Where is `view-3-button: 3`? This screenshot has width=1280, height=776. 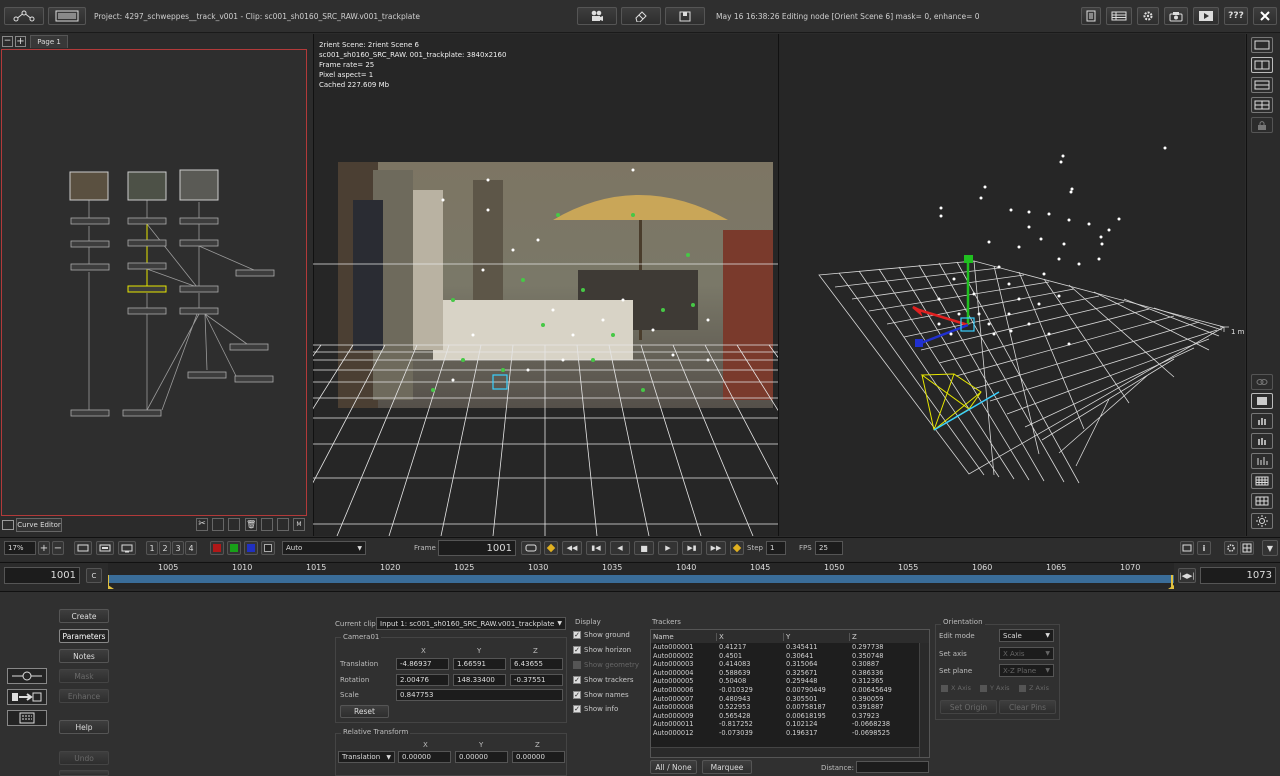 view-3-button: 3 is located at coordinates (178, 548).